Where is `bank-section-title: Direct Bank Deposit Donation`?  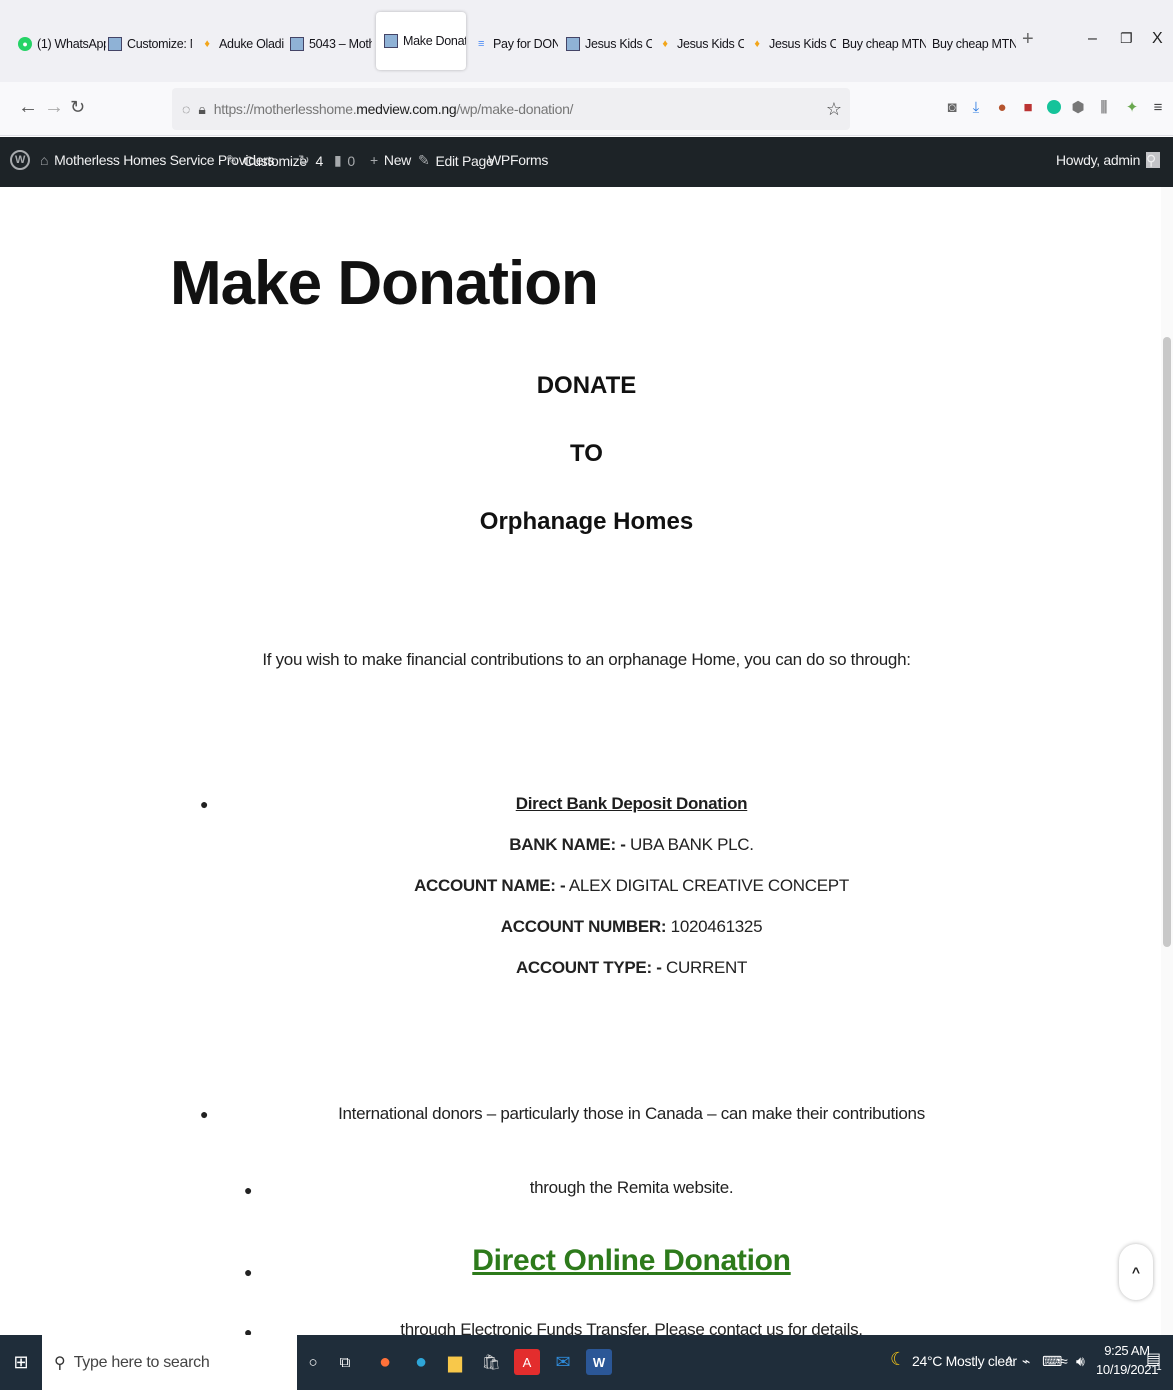
bank-section-title: Direct Bank Deposit Donation is located at coordinates (631, 803).